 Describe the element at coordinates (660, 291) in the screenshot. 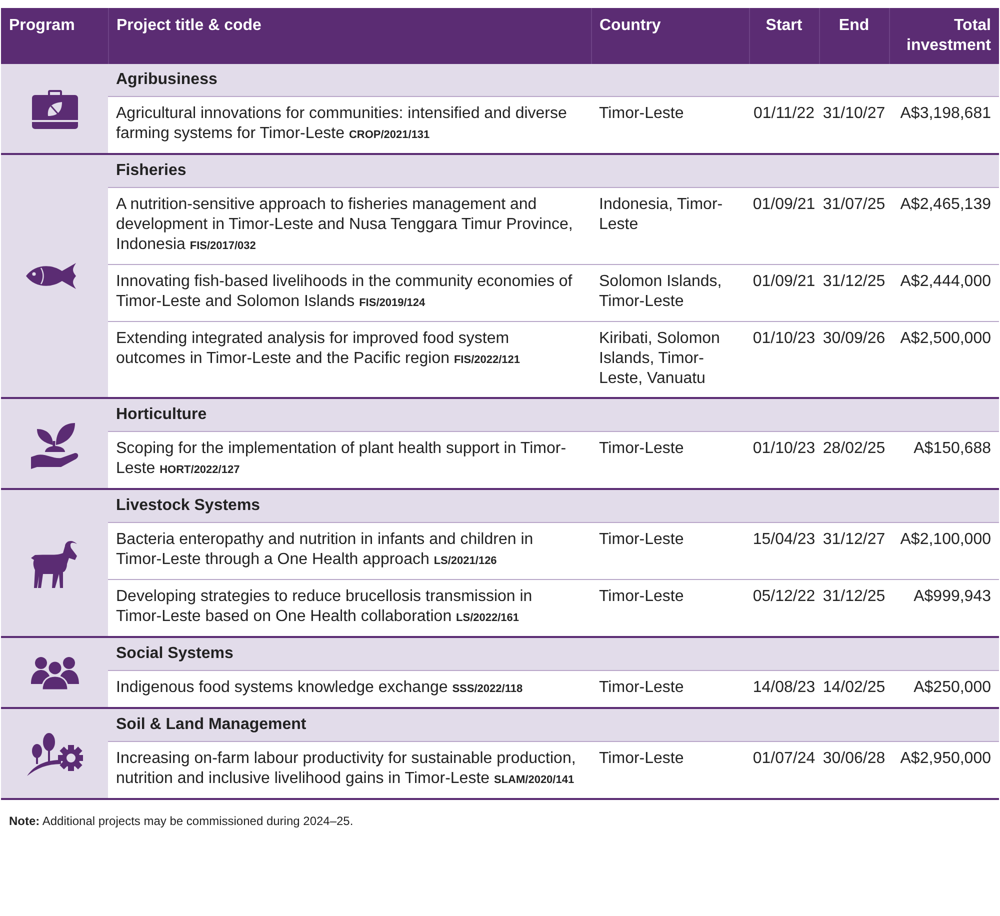

I see `country-text: Solomon Islands, Timor-Leste` at that location.